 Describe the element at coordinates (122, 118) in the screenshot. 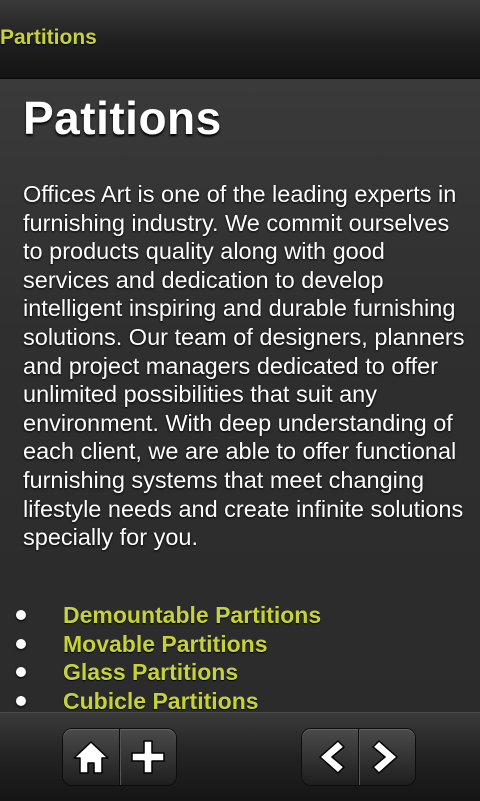

I see `page-title: Patitions` at that location.